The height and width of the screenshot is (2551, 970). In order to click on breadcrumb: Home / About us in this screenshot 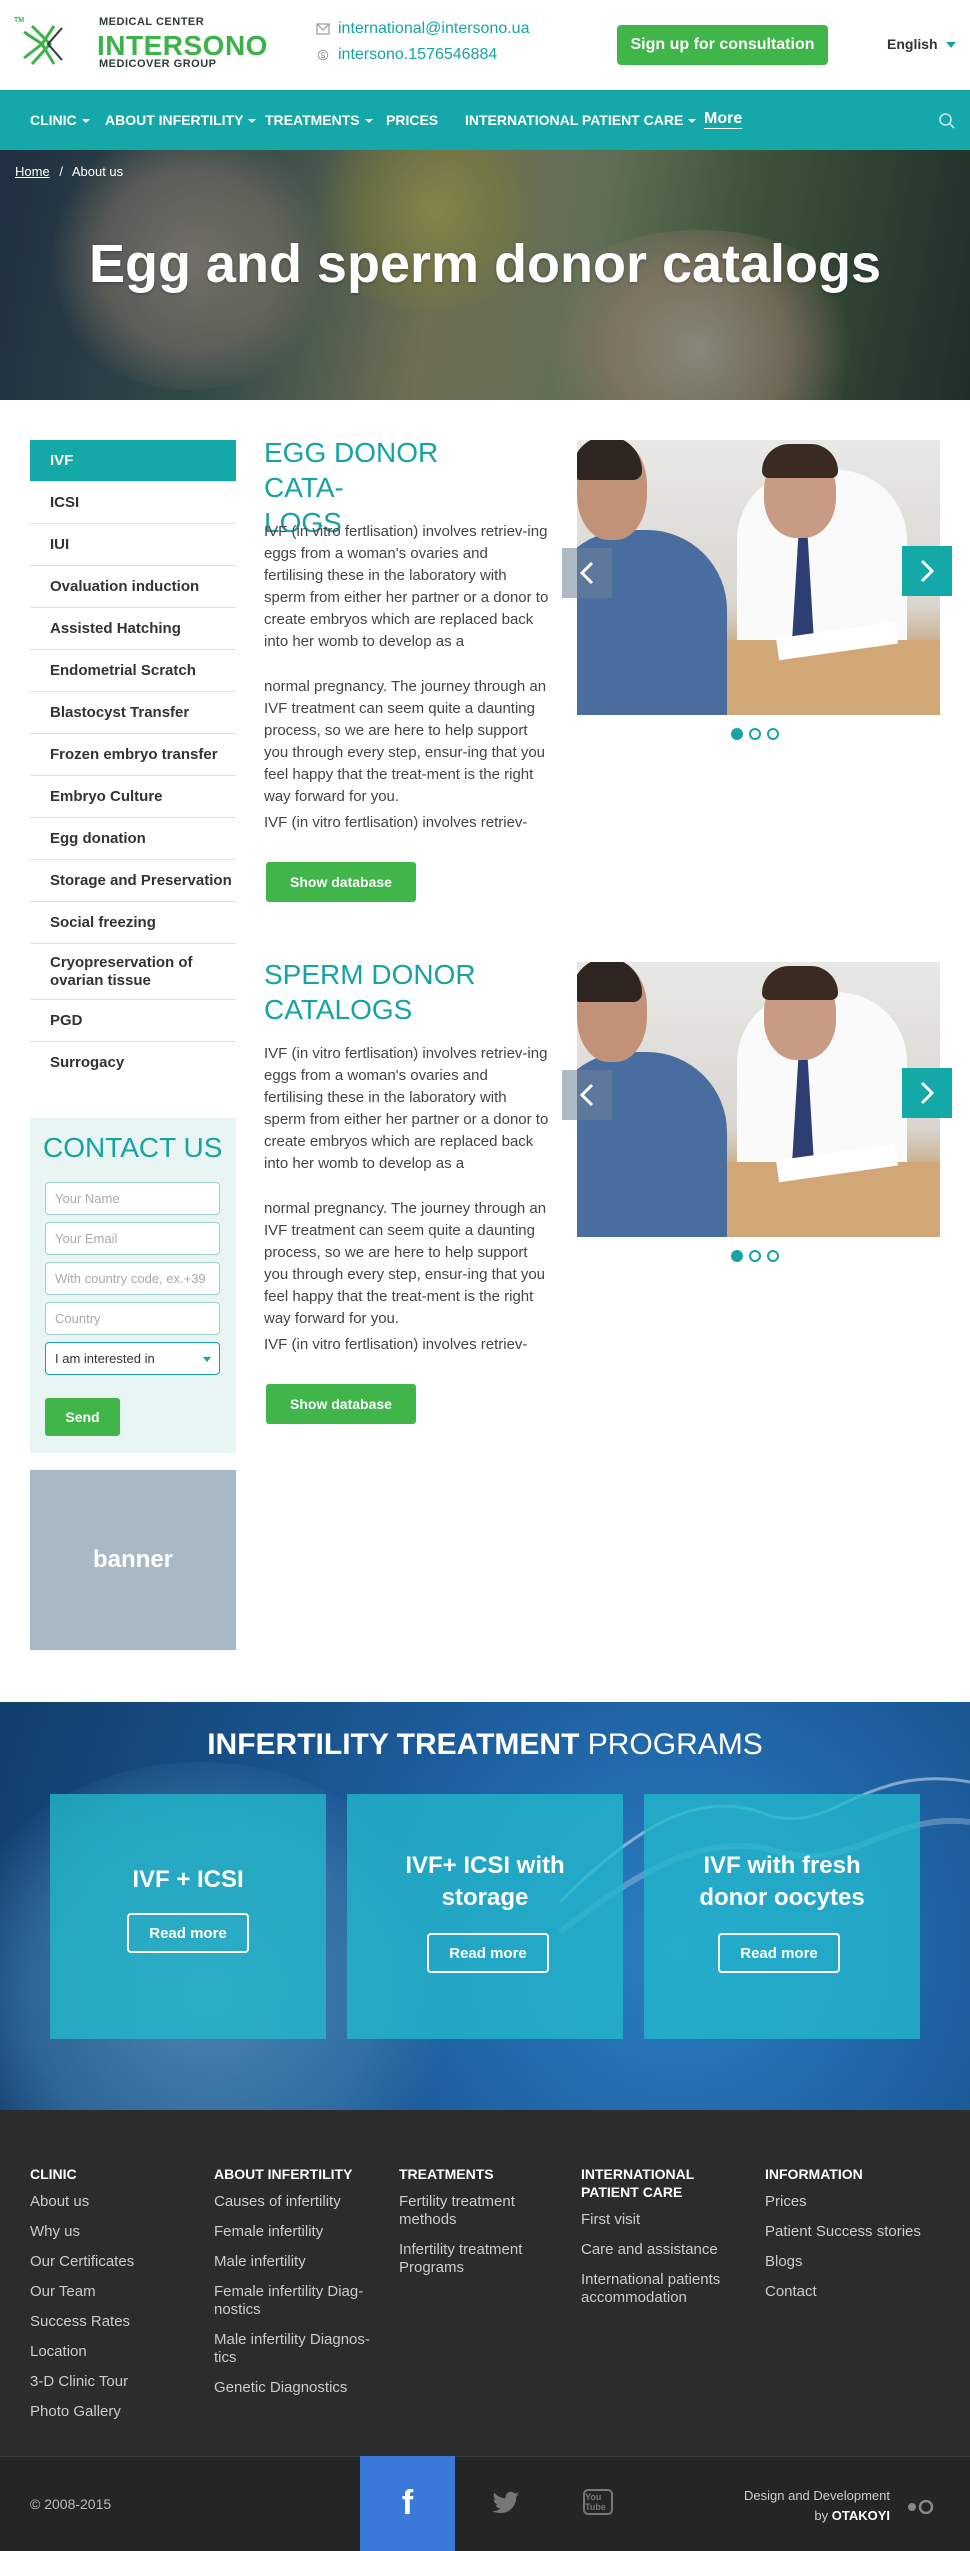, I will do `click(69, 171)`.